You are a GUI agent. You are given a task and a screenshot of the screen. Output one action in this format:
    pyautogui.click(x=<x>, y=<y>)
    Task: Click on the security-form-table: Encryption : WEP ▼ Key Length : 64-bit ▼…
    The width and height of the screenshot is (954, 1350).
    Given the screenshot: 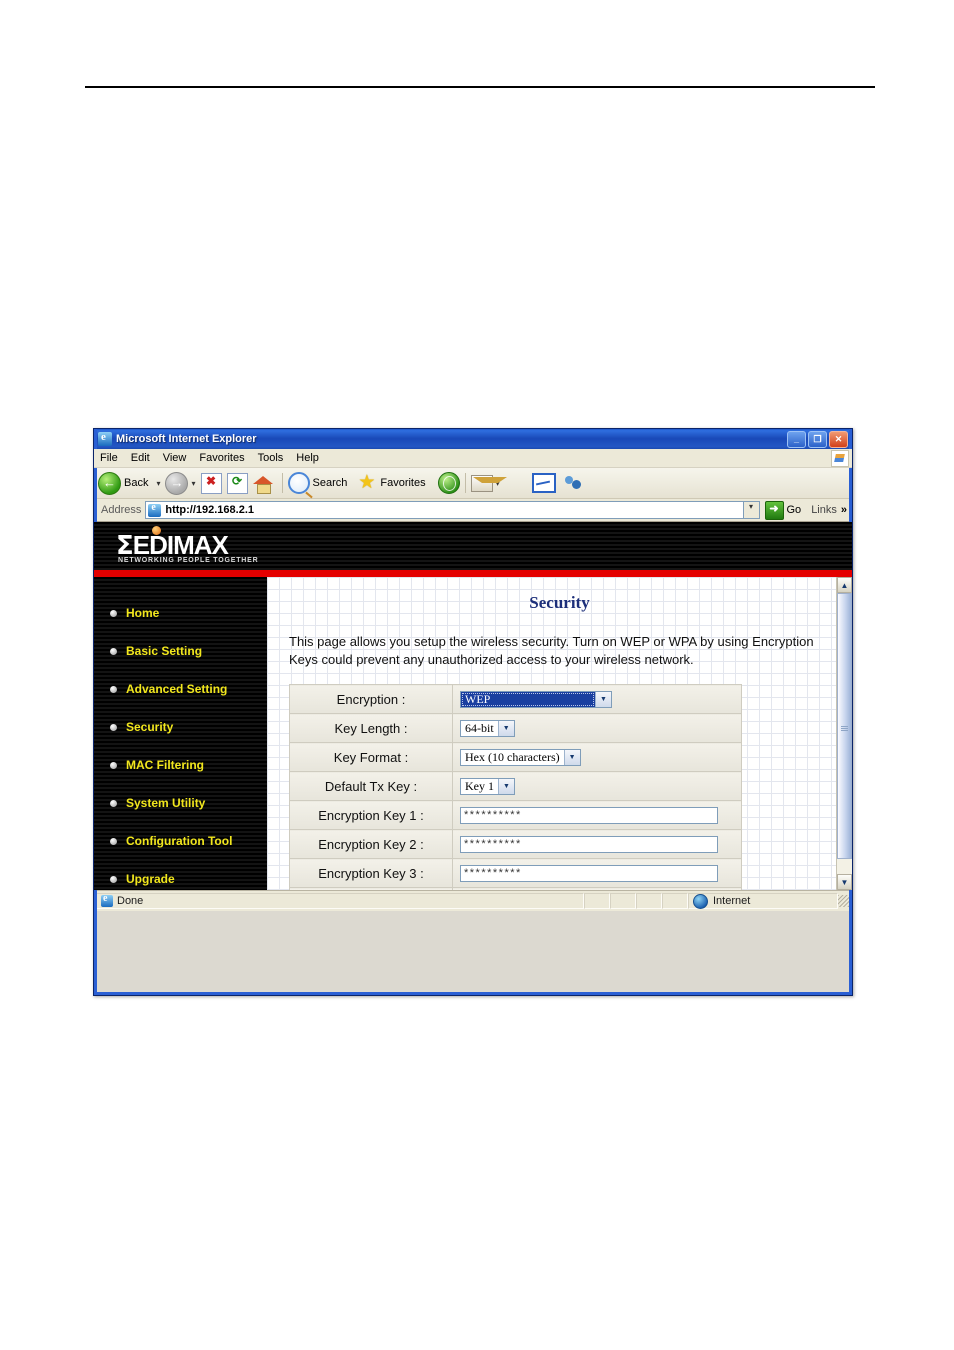 What is the action you would take?
    pyautogui.click(x=515, y=787)
    